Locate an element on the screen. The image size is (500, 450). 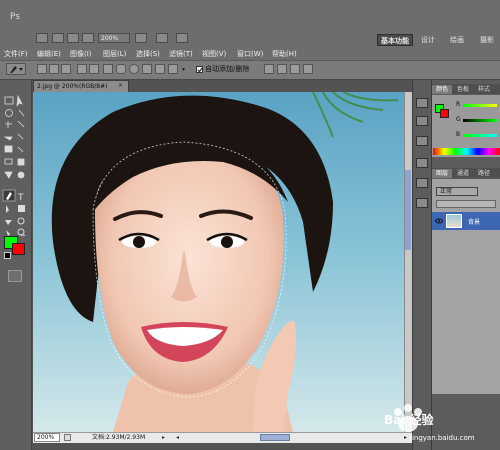
auto-add-delete-label: 自动添加/删除 is located at coordinates (227, 69).